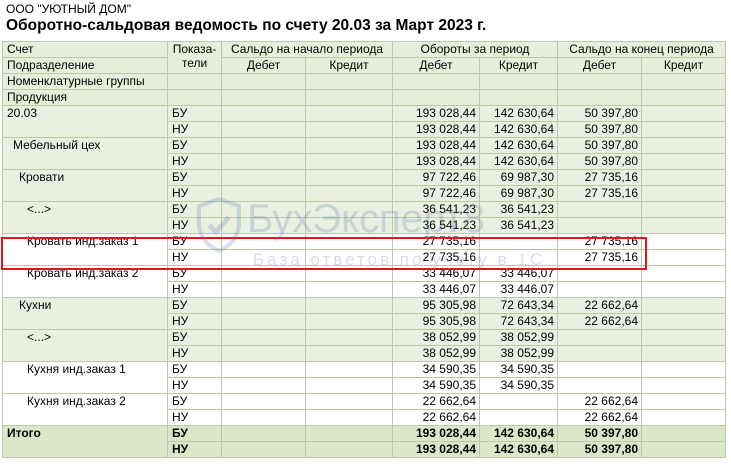 Image resolution: width=731 pixels, height=473 pixels. What do you see at coordinates (436, 161) in the screenshot?
I see `turnover-debit-cell: 193 028,44` at bounding box center [436, 161].